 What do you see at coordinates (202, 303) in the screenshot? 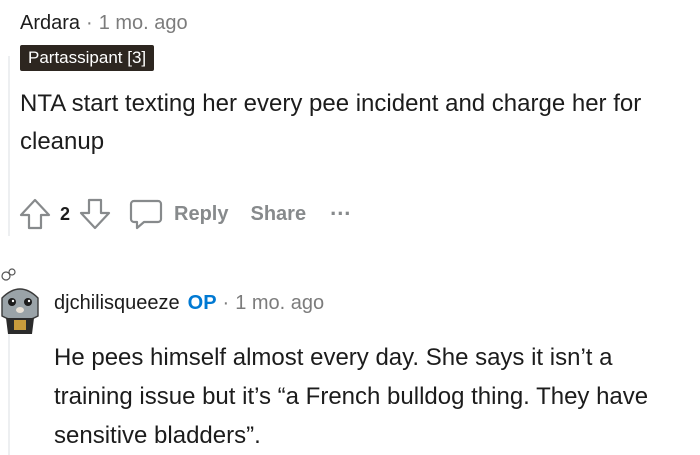
I see `op-badge: OP` at bounding box center [202, 303].